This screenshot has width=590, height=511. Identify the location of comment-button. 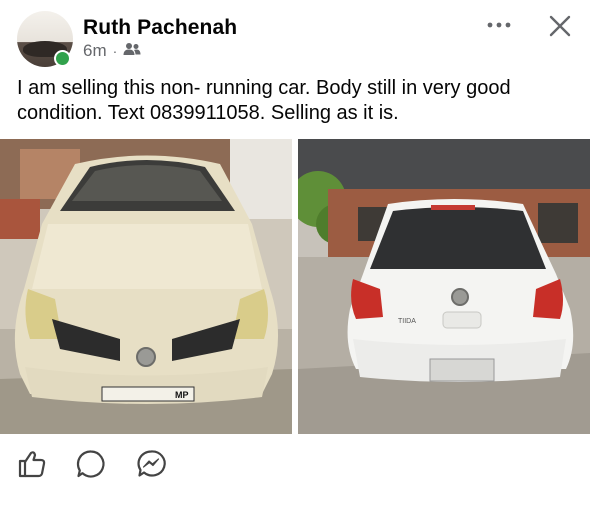
(91, 464).